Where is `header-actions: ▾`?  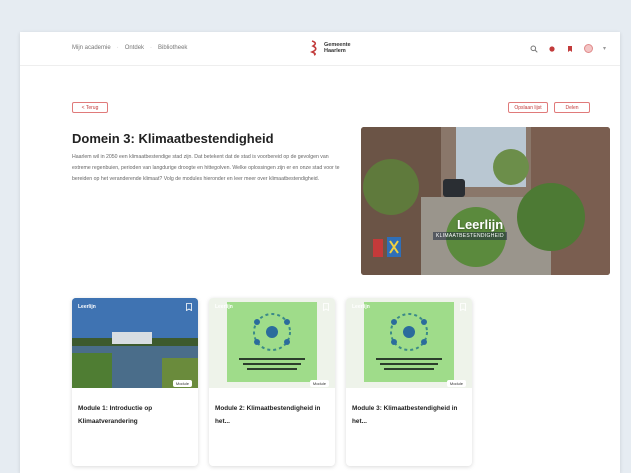
header-actions: ▾ is located at coordinates (568, 48).